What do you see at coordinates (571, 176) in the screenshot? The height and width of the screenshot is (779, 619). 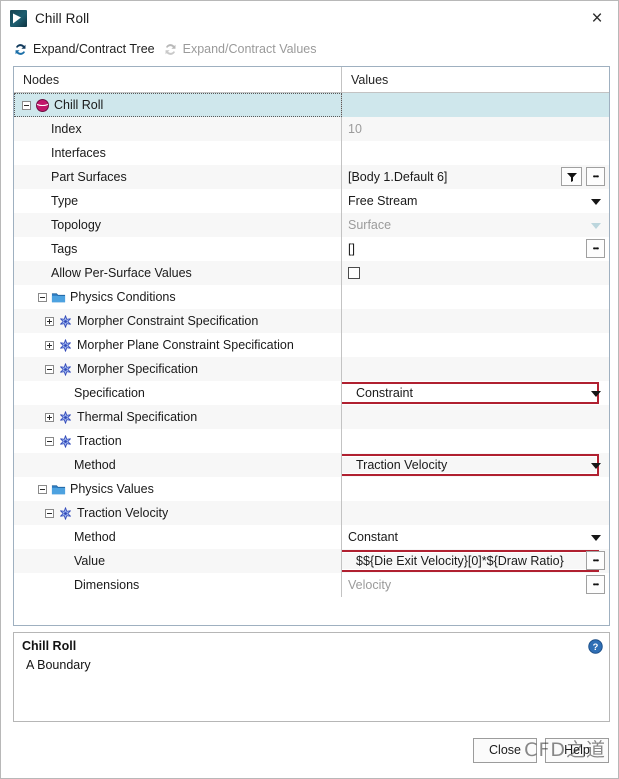 I see `filter-button` at bounding box center [571, 176].